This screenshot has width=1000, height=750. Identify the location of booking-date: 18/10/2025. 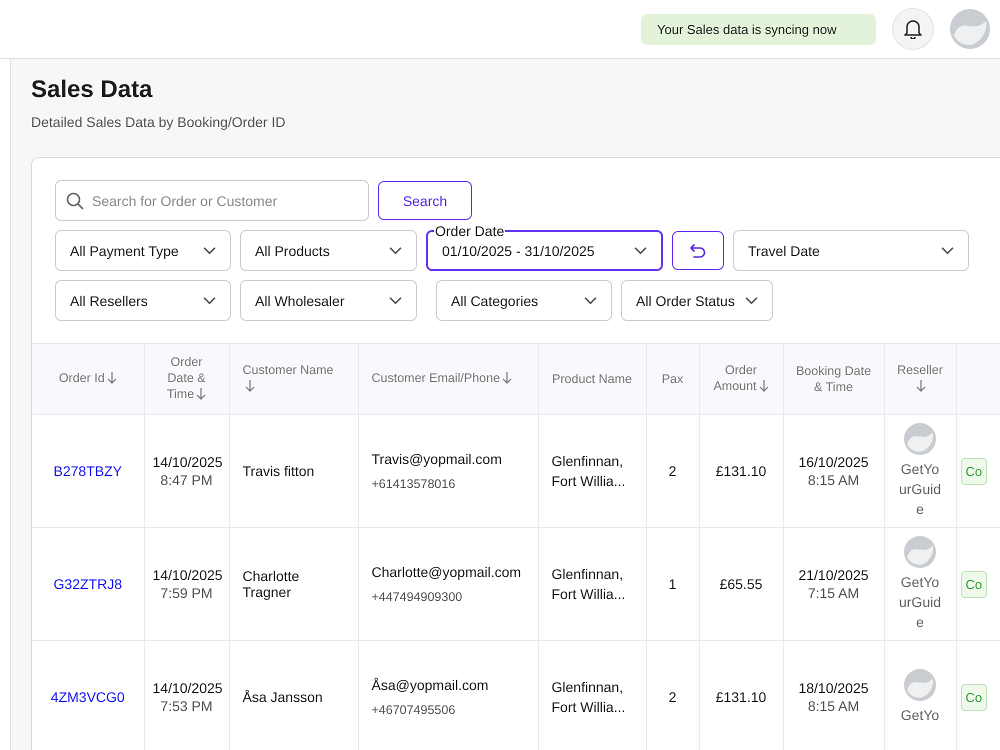
(833, 688).